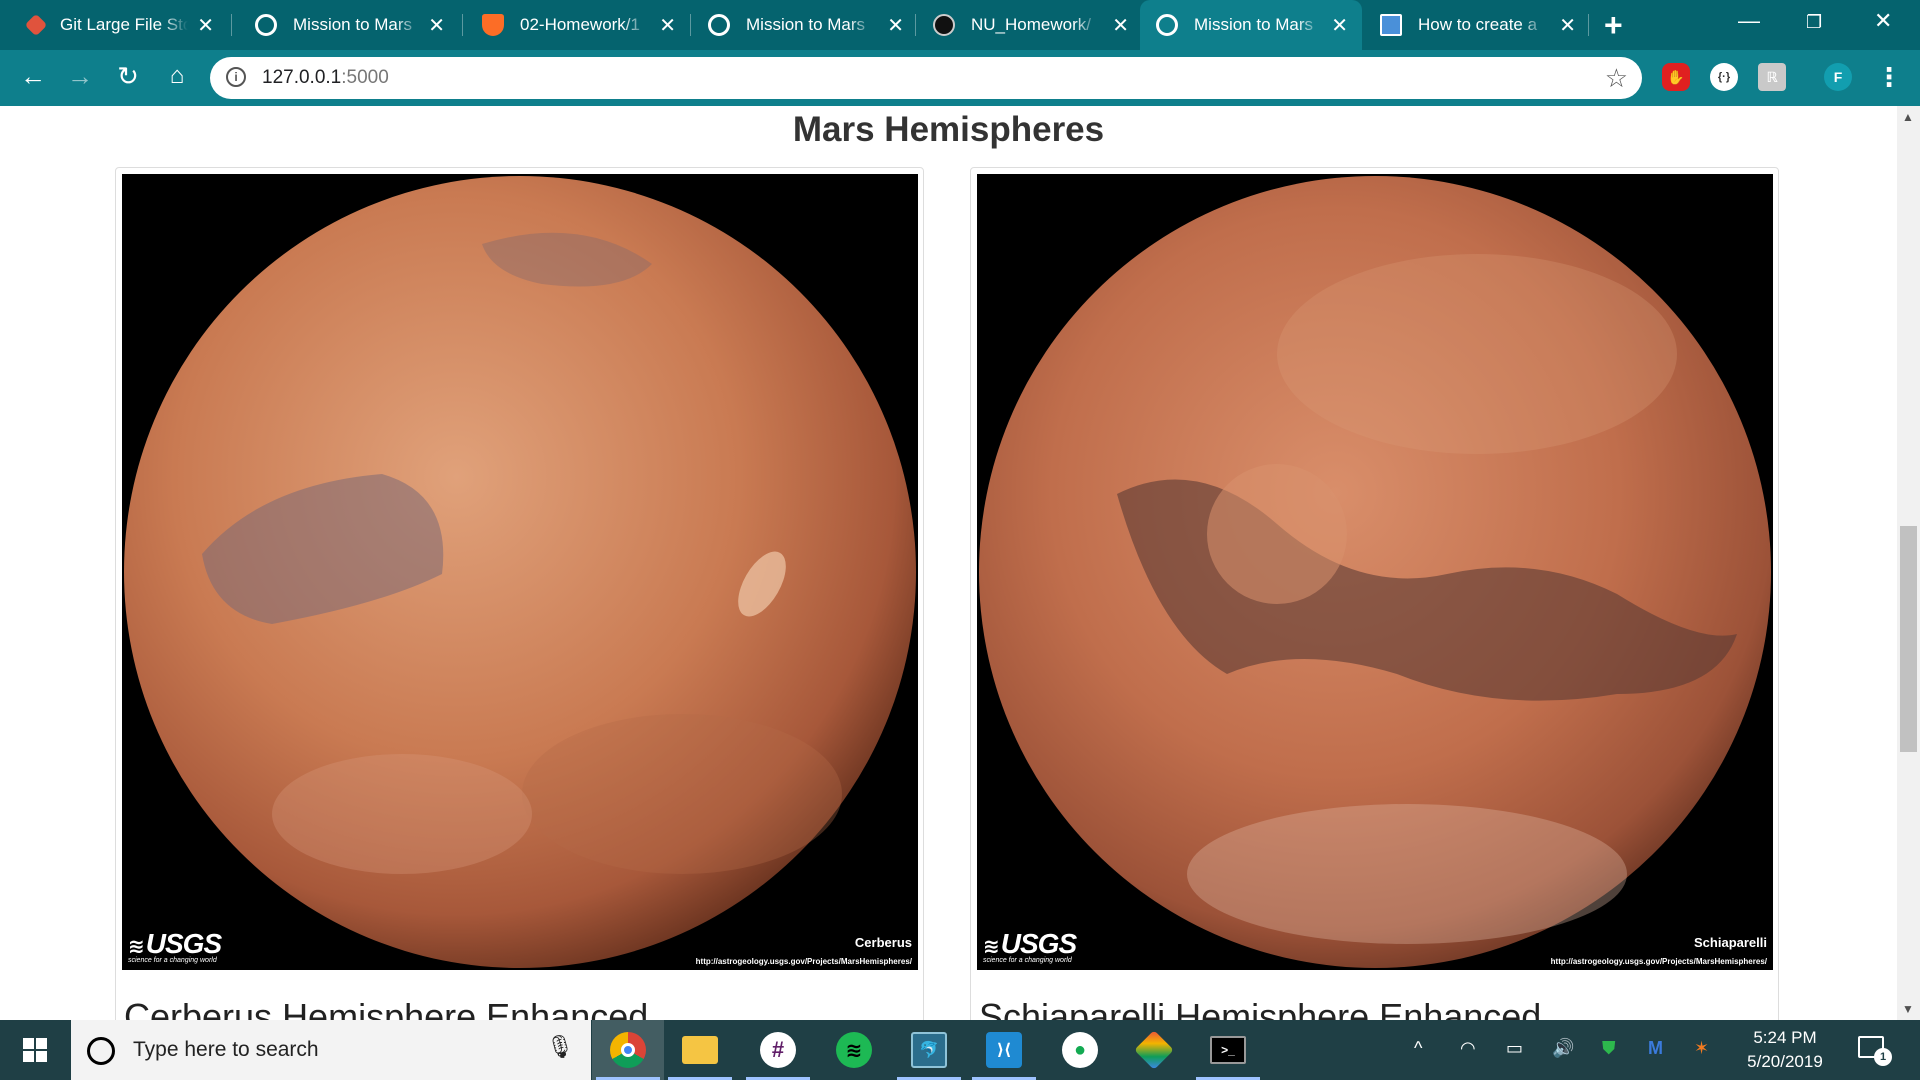 The width and height of the screenshot is (1920, 1080). I want to click on tab-how-to-create: How to create a ✕, so click(1476, 25).